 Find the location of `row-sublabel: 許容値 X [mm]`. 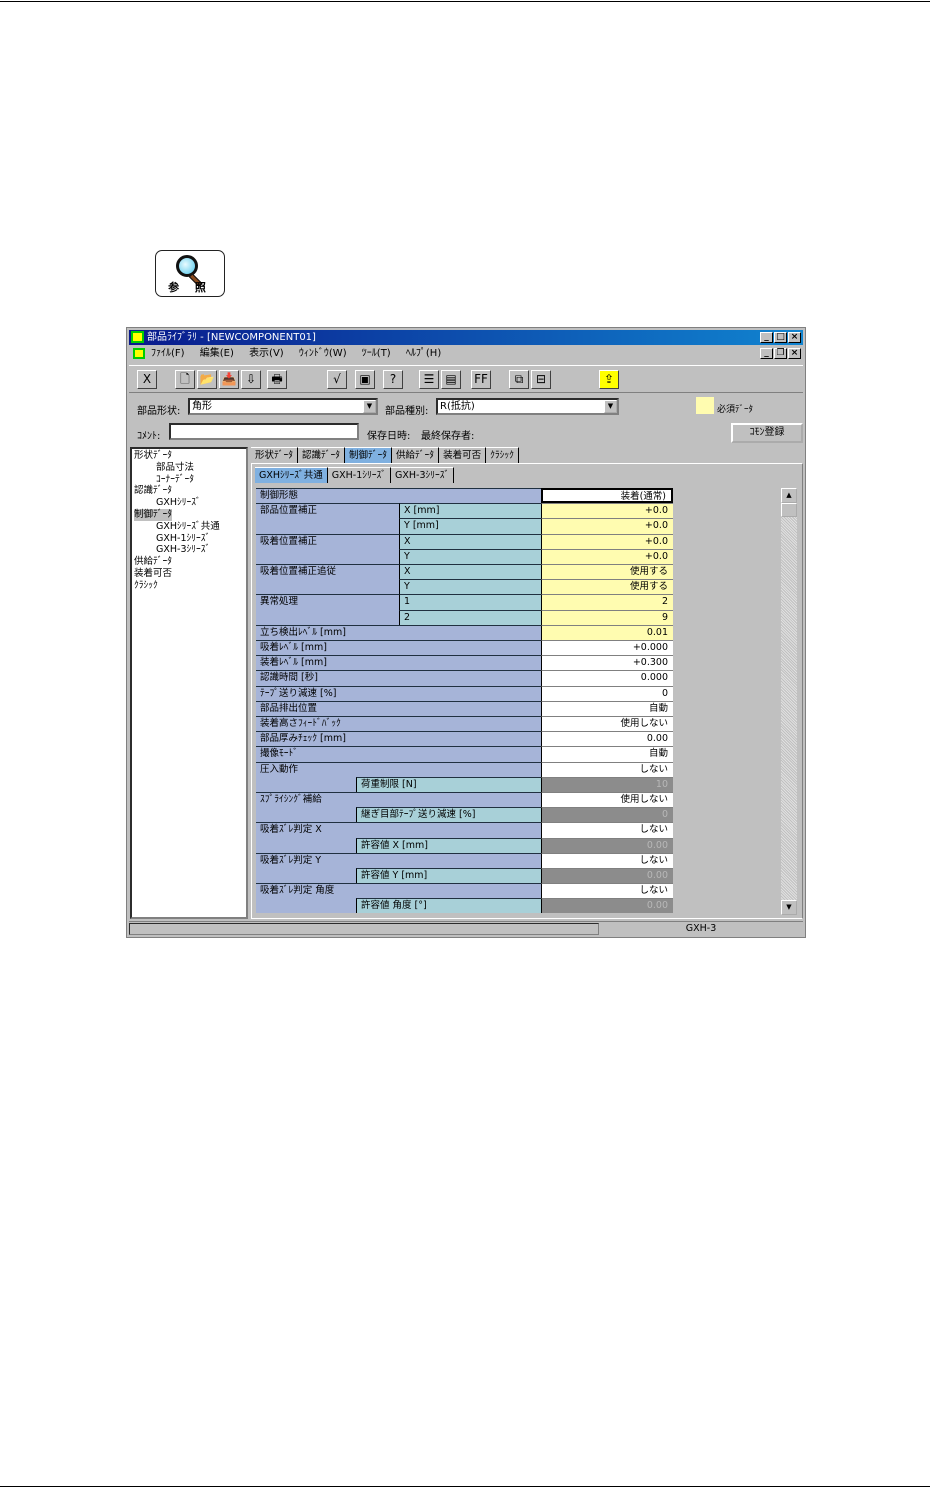

row-sublabel: 許容値 X [mm] is located at coordinates (448, 845).